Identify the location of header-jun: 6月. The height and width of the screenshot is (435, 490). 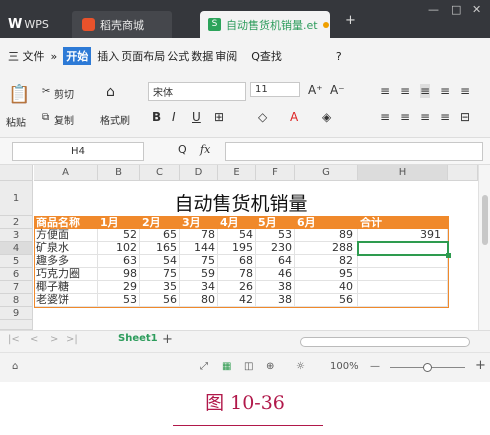
(306, 222).